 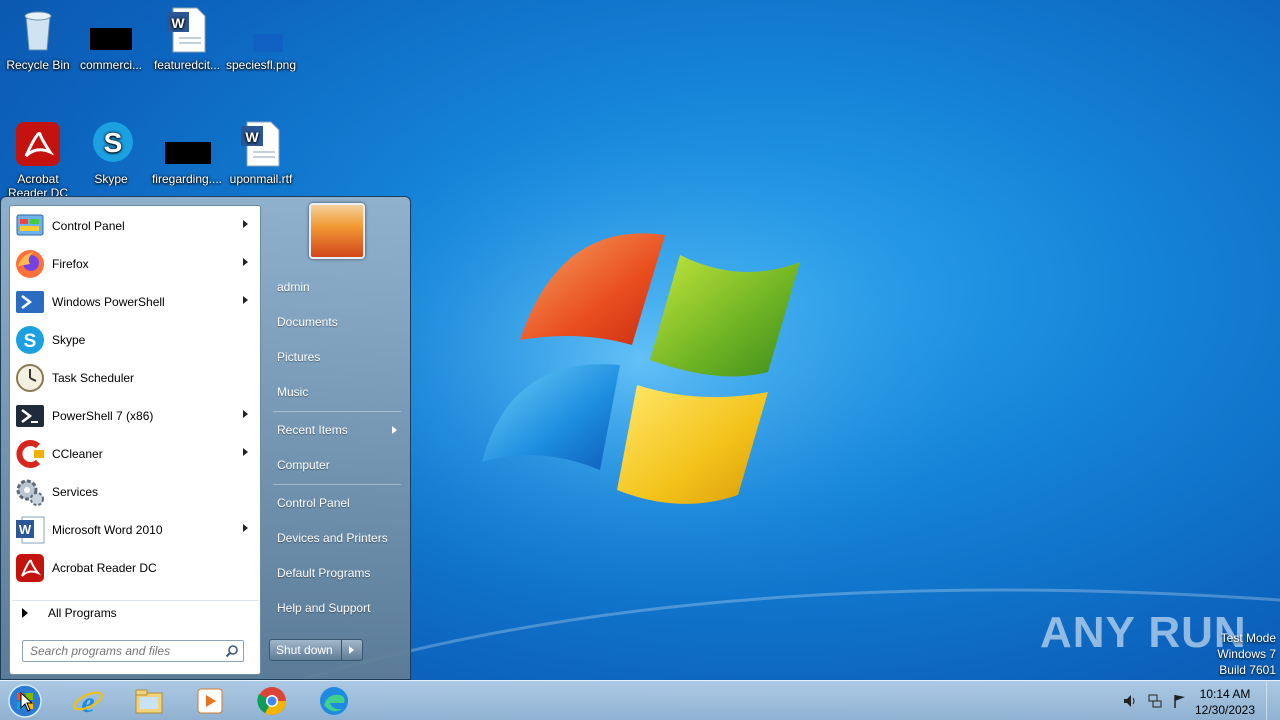 I want to click on recent-items-label: Recent Items, so click(x=312, y=430).